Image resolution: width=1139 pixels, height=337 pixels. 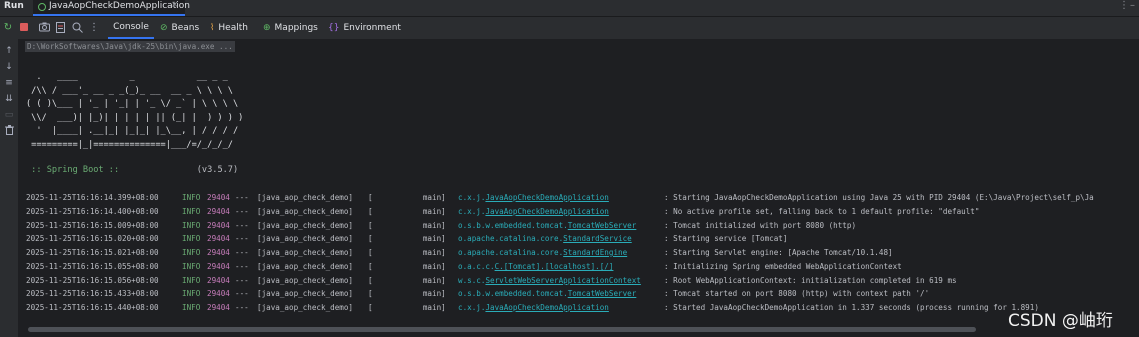 I want to click on log-logger-link: C.[Tomcat].[localhost].[/], so click(x=554, y=266).